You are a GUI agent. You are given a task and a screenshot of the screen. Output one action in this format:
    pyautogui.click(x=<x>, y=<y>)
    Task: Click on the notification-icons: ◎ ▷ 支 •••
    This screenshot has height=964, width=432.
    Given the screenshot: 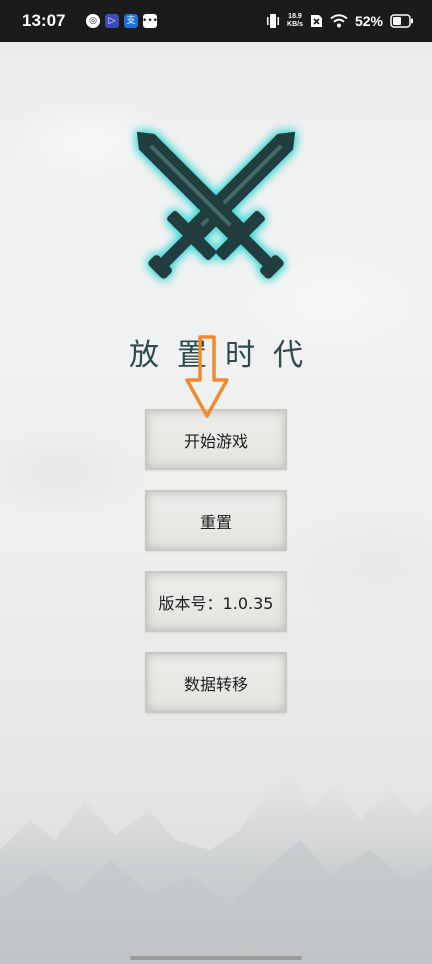 What is the action you would take?
    pyautogui.click(x=122, y=21)
    